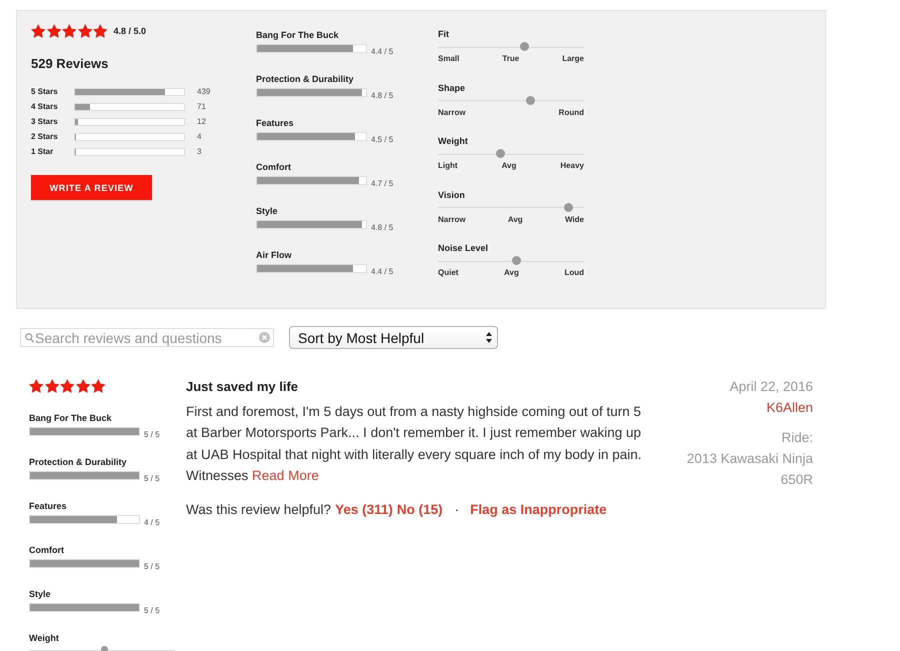 The width and height of the screenshot is (900, 651). Describe the element at coordinates (91, 187) in the screenshot. I see `write-review-button: WRITE A REVIEW` at that location.